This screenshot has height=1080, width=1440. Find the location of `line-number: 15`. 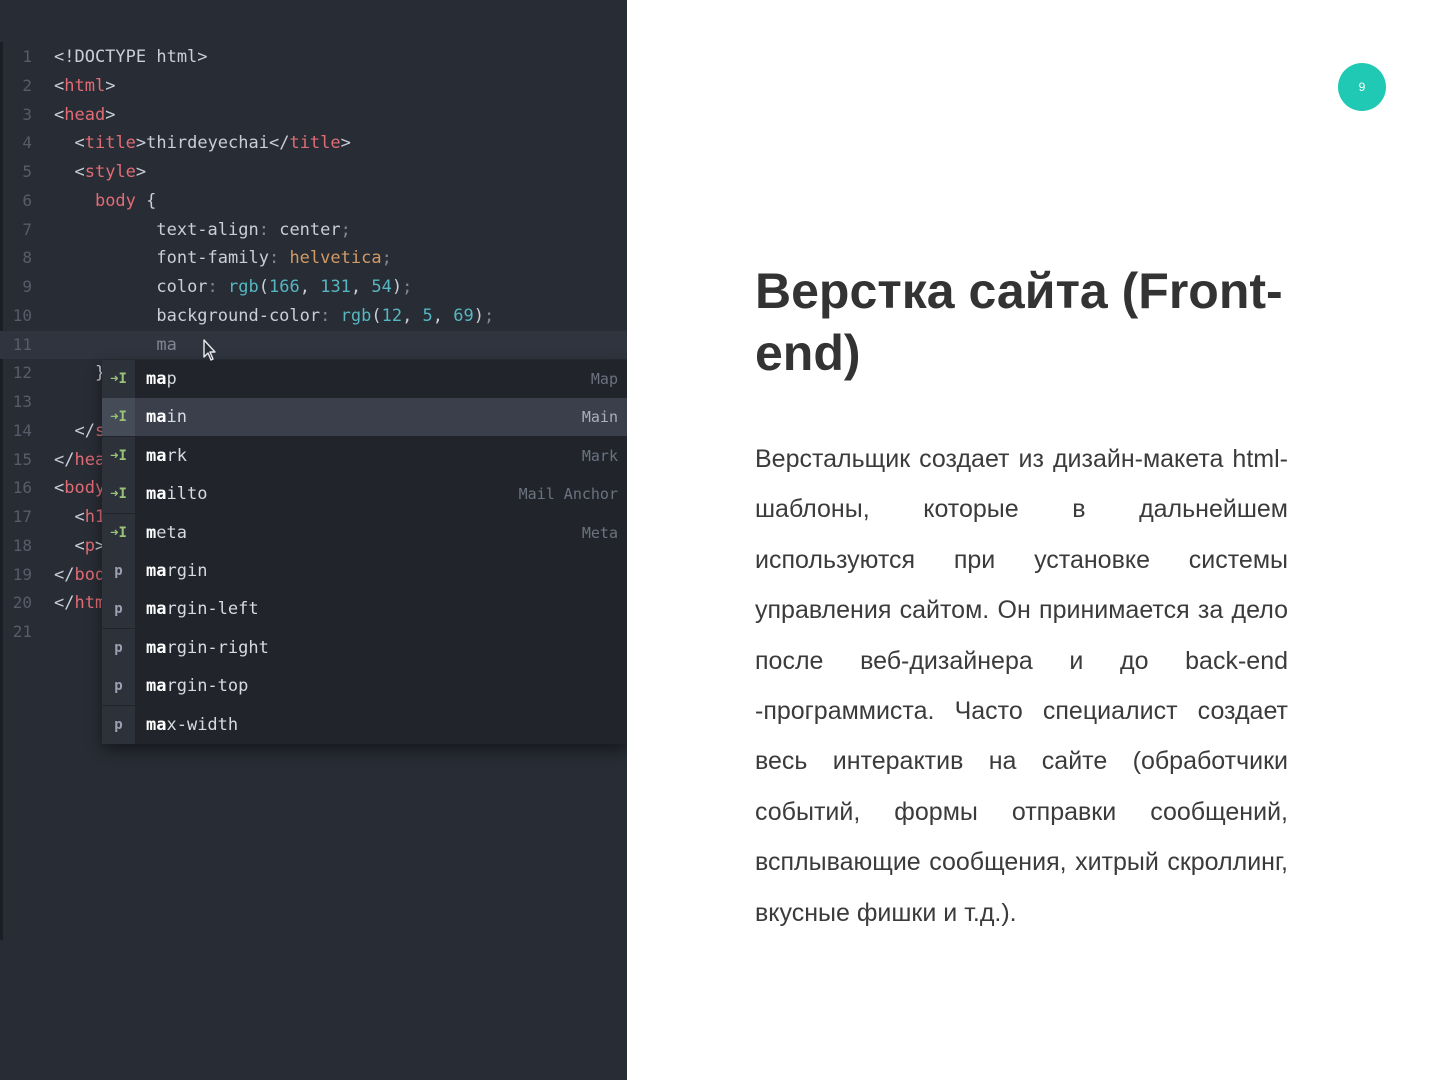

line-number: 15 is located at coordinates (22, 459).